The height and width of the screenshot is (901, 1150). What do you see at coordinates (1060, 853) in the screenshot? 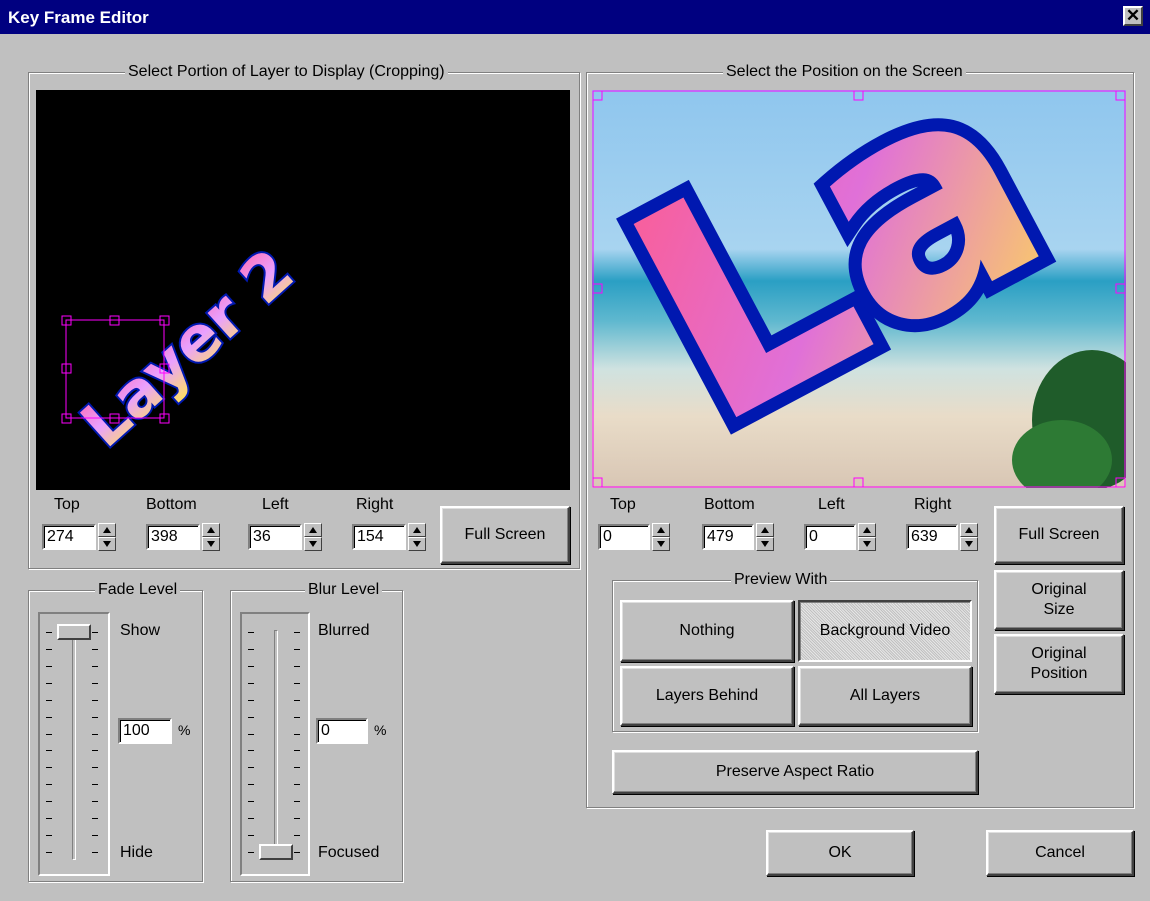
I see `cancel-button: Cancel` at bounding box center [1060, 853].